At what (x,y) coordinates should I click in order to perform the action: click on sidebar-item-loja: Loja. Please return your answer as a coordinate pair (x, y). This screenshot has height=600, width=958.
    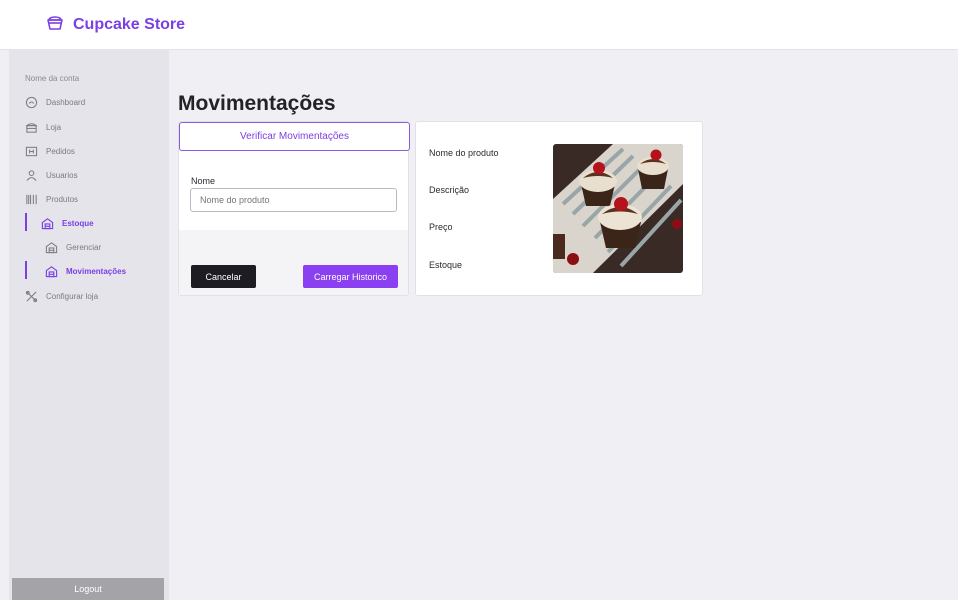
    Looking at the image, I should click on (43, 127).